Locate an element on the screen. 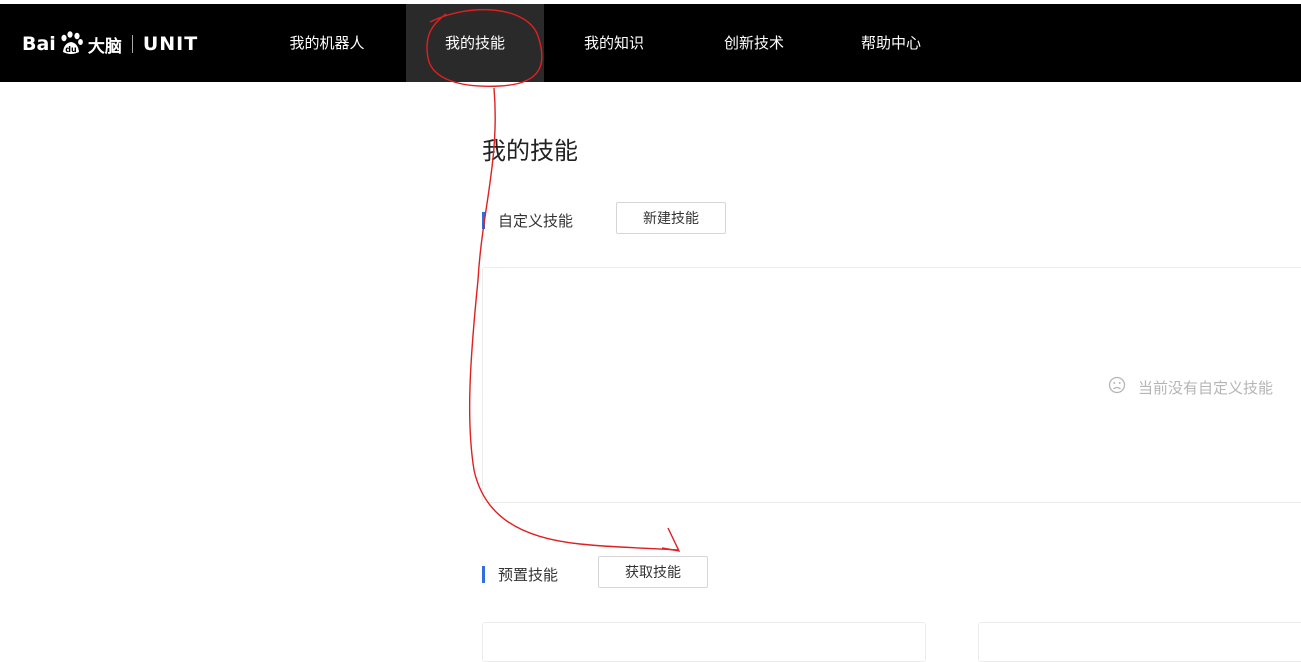 Image resolution: width=1301 pixels, height=662 pixels. logo-bai: Bai is located at coordinates (39, 44).